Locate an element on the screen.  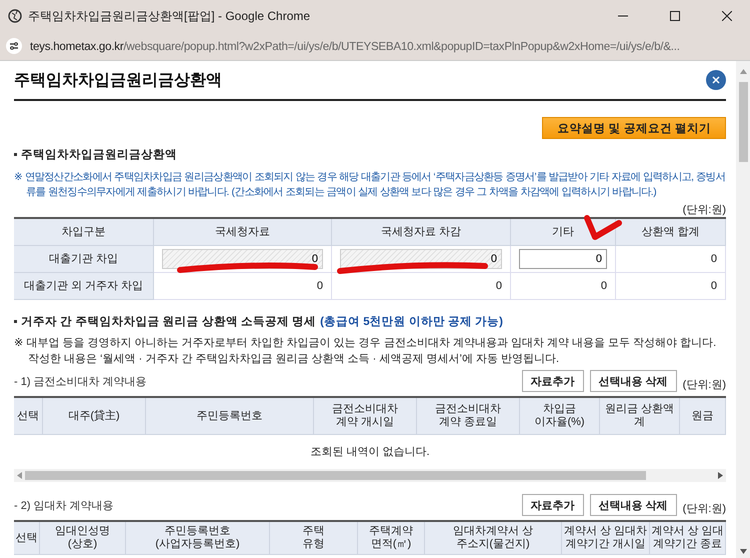
column-header: 주민등록번호 is located at coordinates (230, 416).